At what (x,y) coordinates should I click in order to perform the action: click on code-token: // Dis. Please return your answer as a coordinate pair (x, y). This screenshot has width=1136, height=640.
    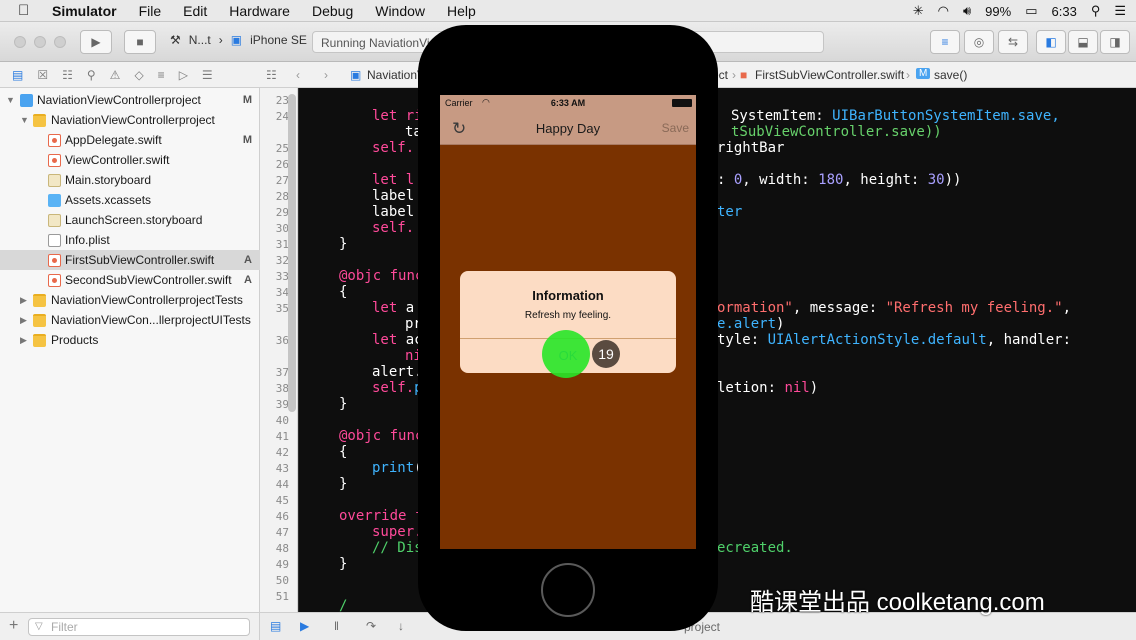
    Looking at the image, I should click on (397, 548).